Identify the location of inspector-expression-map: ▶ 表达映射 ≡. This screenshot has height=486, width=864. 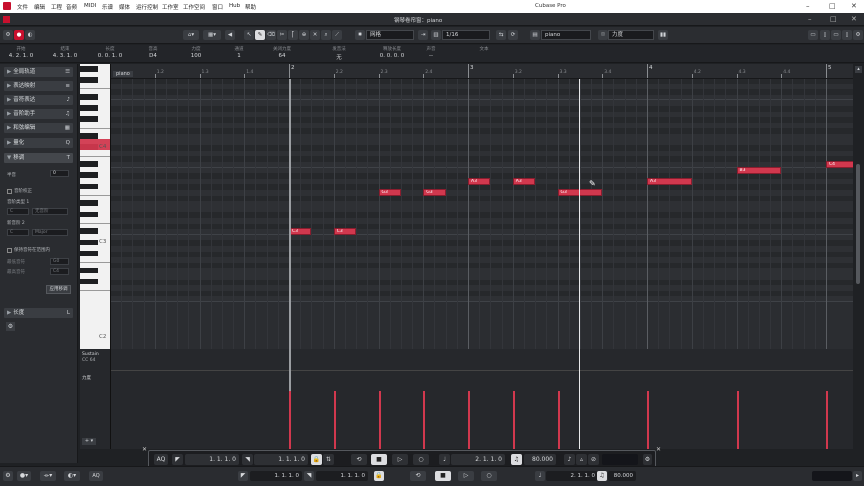
(38, 86).